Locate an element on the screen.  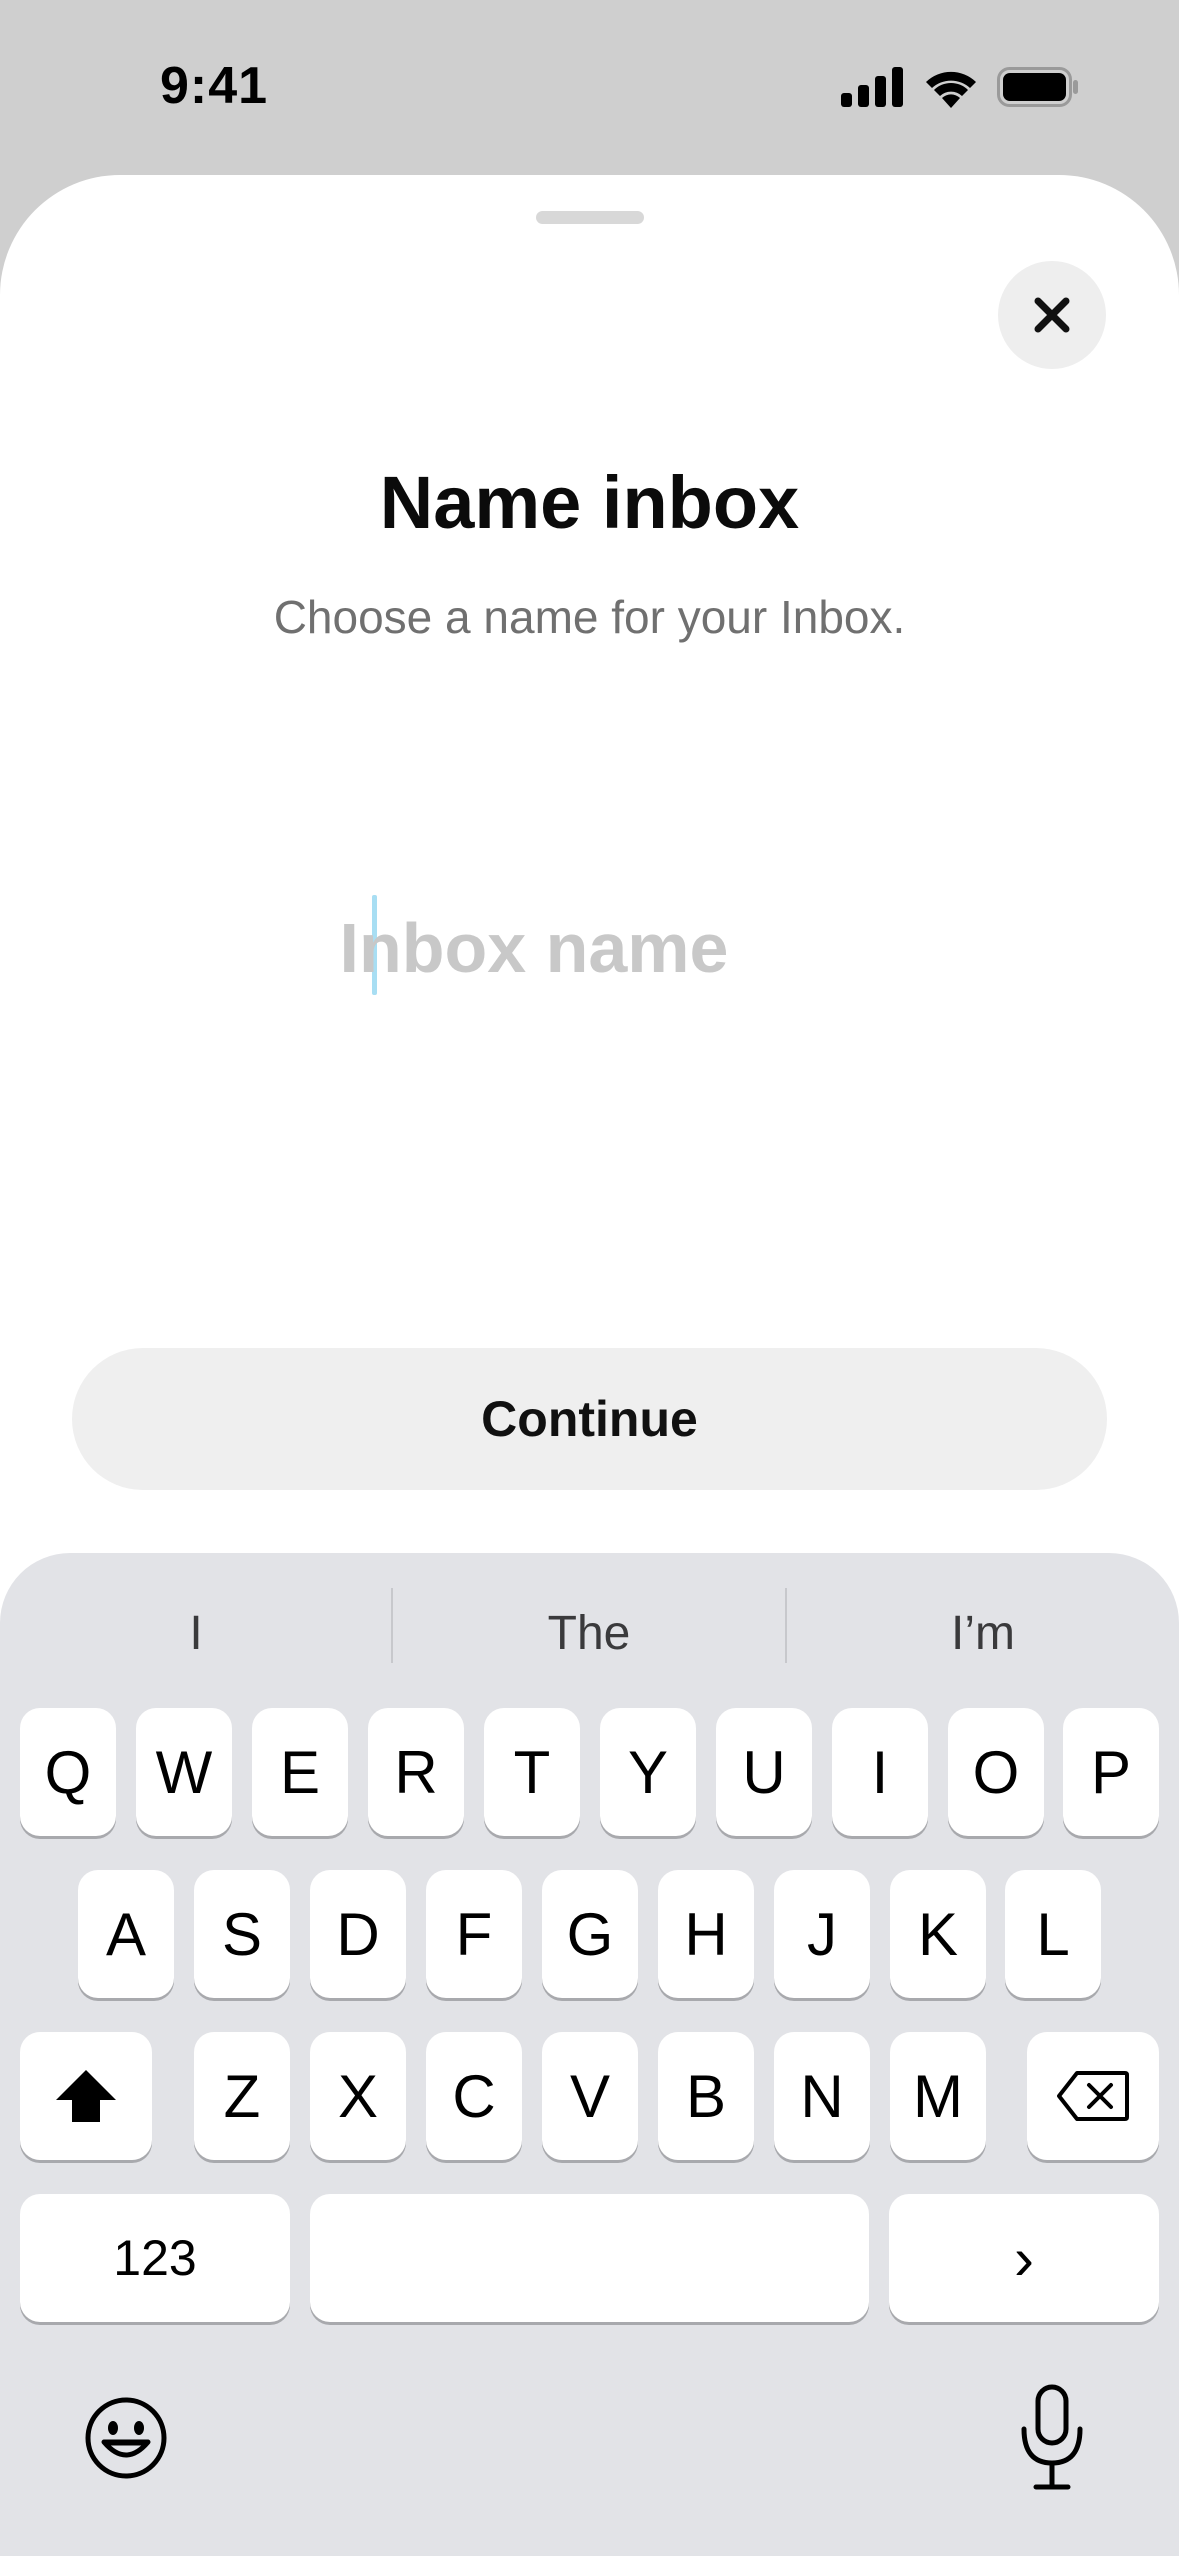
key-e: E is located at coordinates (300, 1772).